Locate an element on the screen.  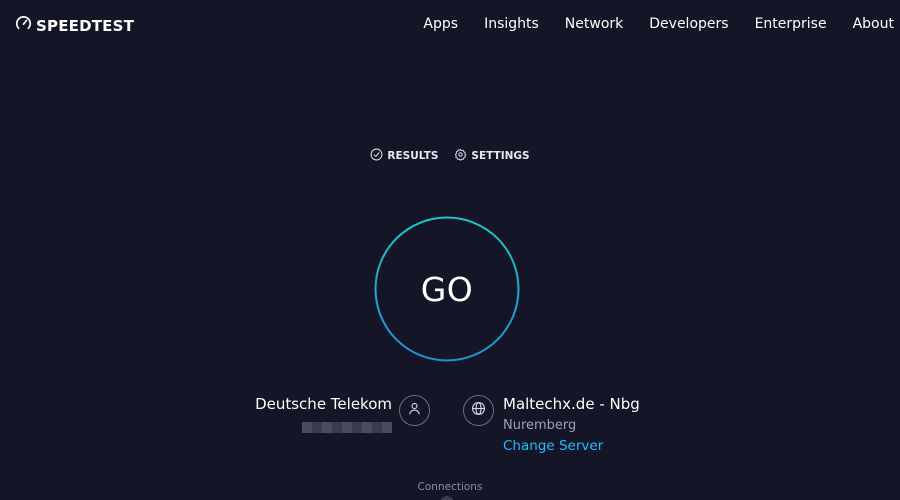
nav-item-apps: Apps is located at coordinates (440, 24).